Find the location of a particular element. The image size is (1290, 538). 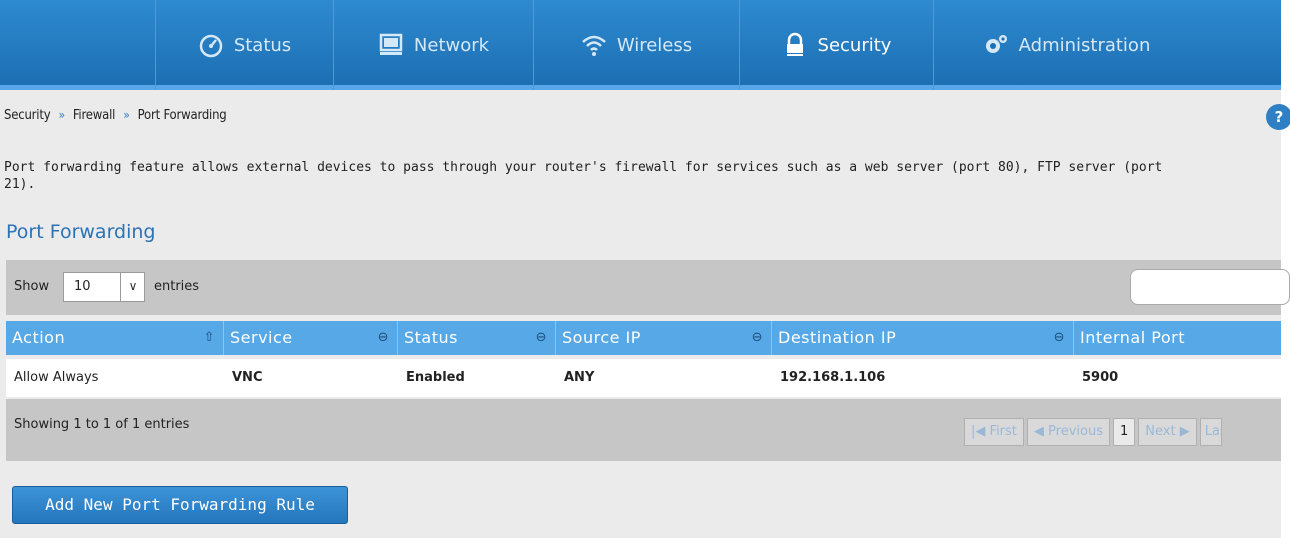

previous-label: Previous is located at coordinates (1075, 431).